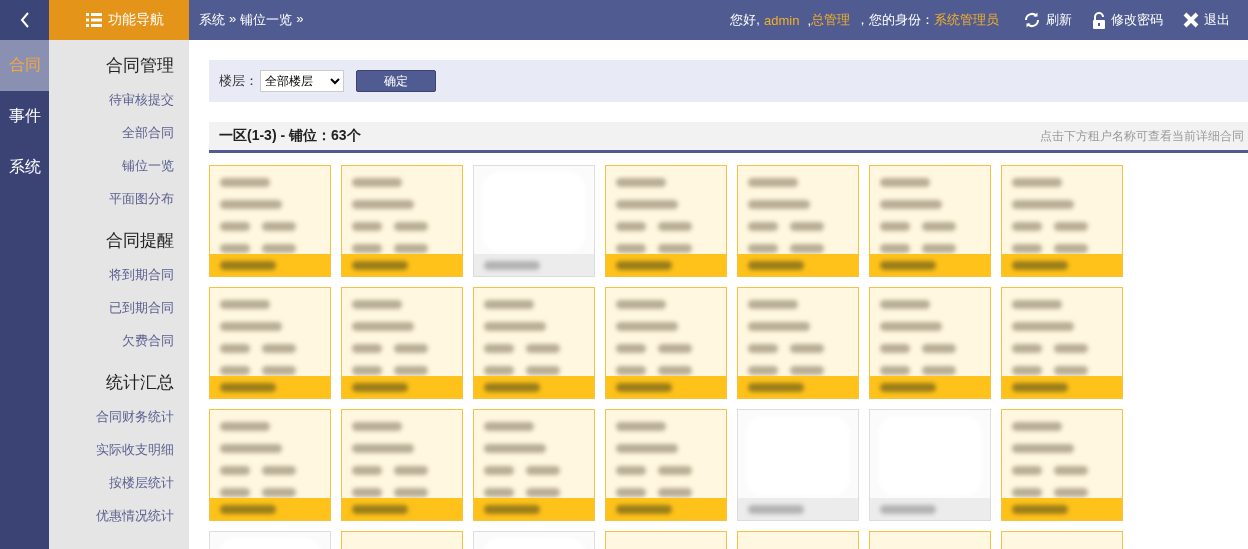 The width and height of the screenshot is (1248, 549). What do you see at coordinates (24, 167) in the screenshot?
I see `rail-tab: 系统` at bounding box center [24, 167].